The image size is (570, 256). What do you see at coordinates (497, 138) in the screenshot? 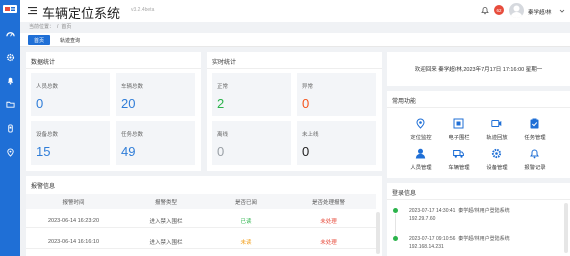
I see `func-label: 轨迹回放` at bounding box center [497, 138].